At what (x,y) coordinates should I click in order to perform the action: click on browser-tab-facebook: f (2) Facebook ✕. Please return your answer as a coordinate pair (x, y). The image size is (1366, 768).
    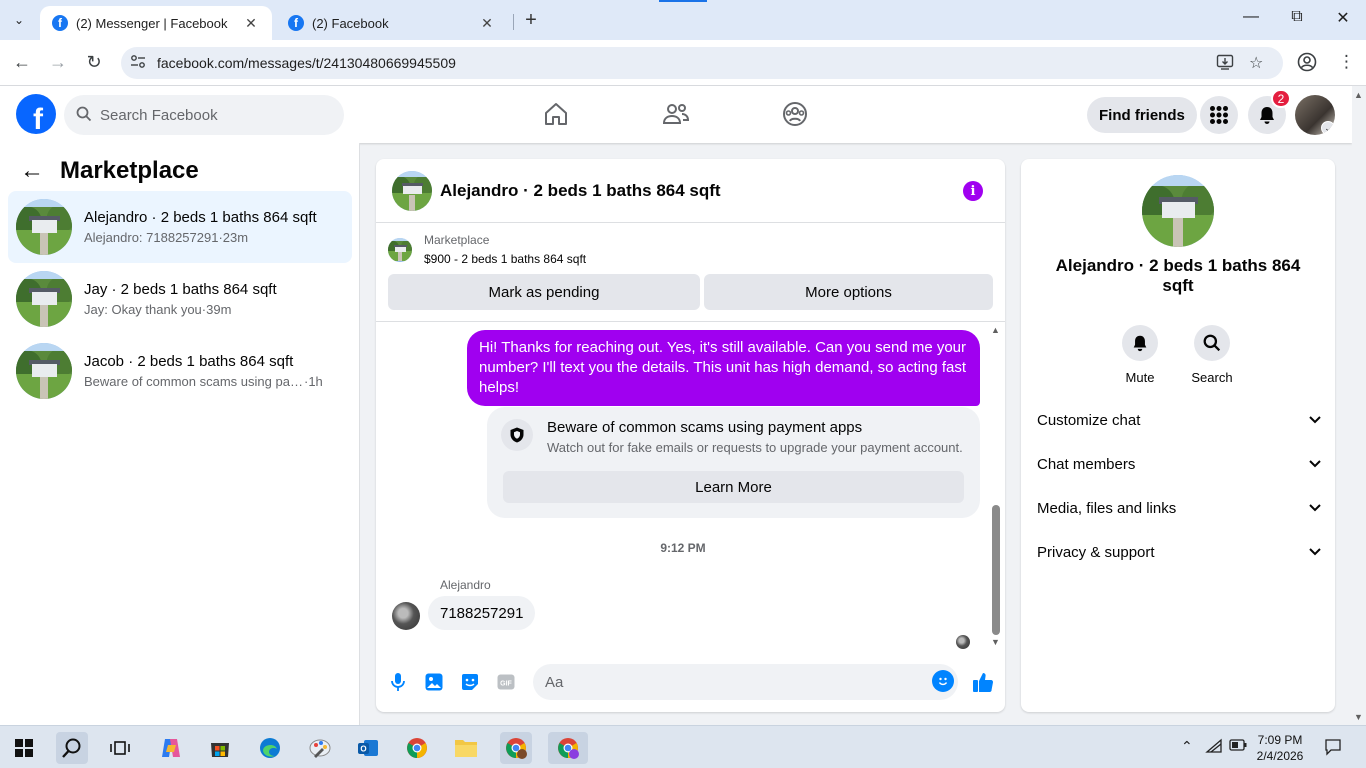
    Looking at the image, I should click on (392, 23).